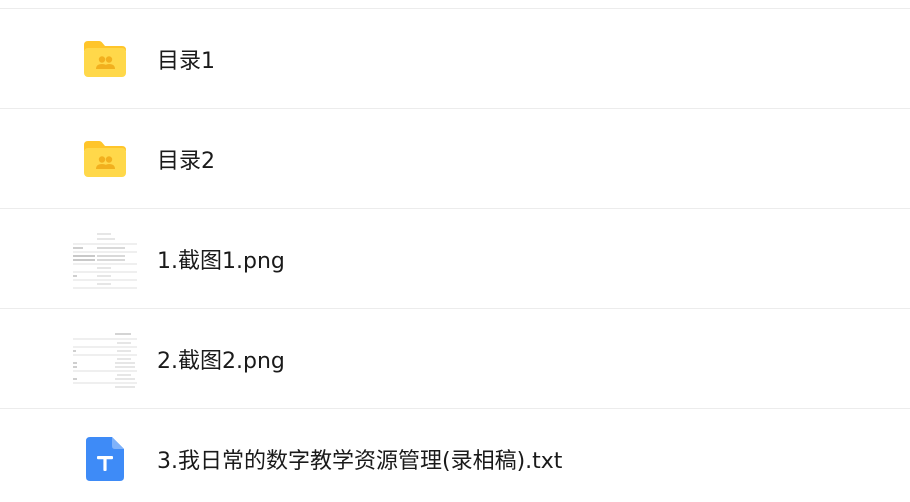 The image size is (910, 502). What do you see at coordinates (186, 59) in the screenshot?
I see `file-name: 目录1` at bounding box center [186, 59].